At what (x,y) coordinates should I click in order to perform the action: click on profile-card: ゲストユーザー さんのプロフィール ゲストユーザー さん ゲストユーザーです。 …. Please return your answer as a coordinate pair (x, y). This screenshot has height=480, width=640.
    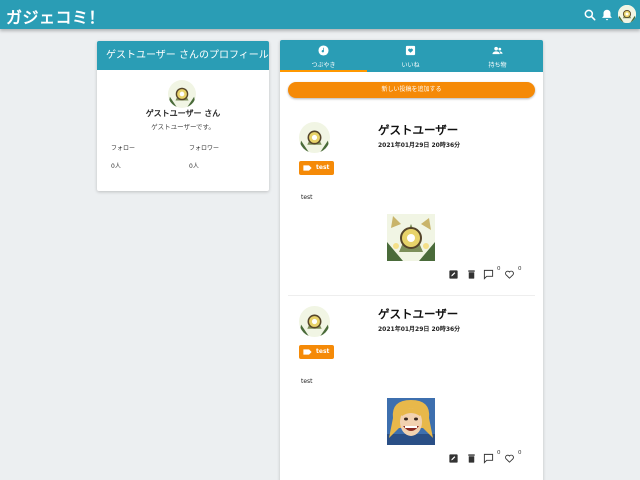
    Looking at the image, I should click on (183, 116).